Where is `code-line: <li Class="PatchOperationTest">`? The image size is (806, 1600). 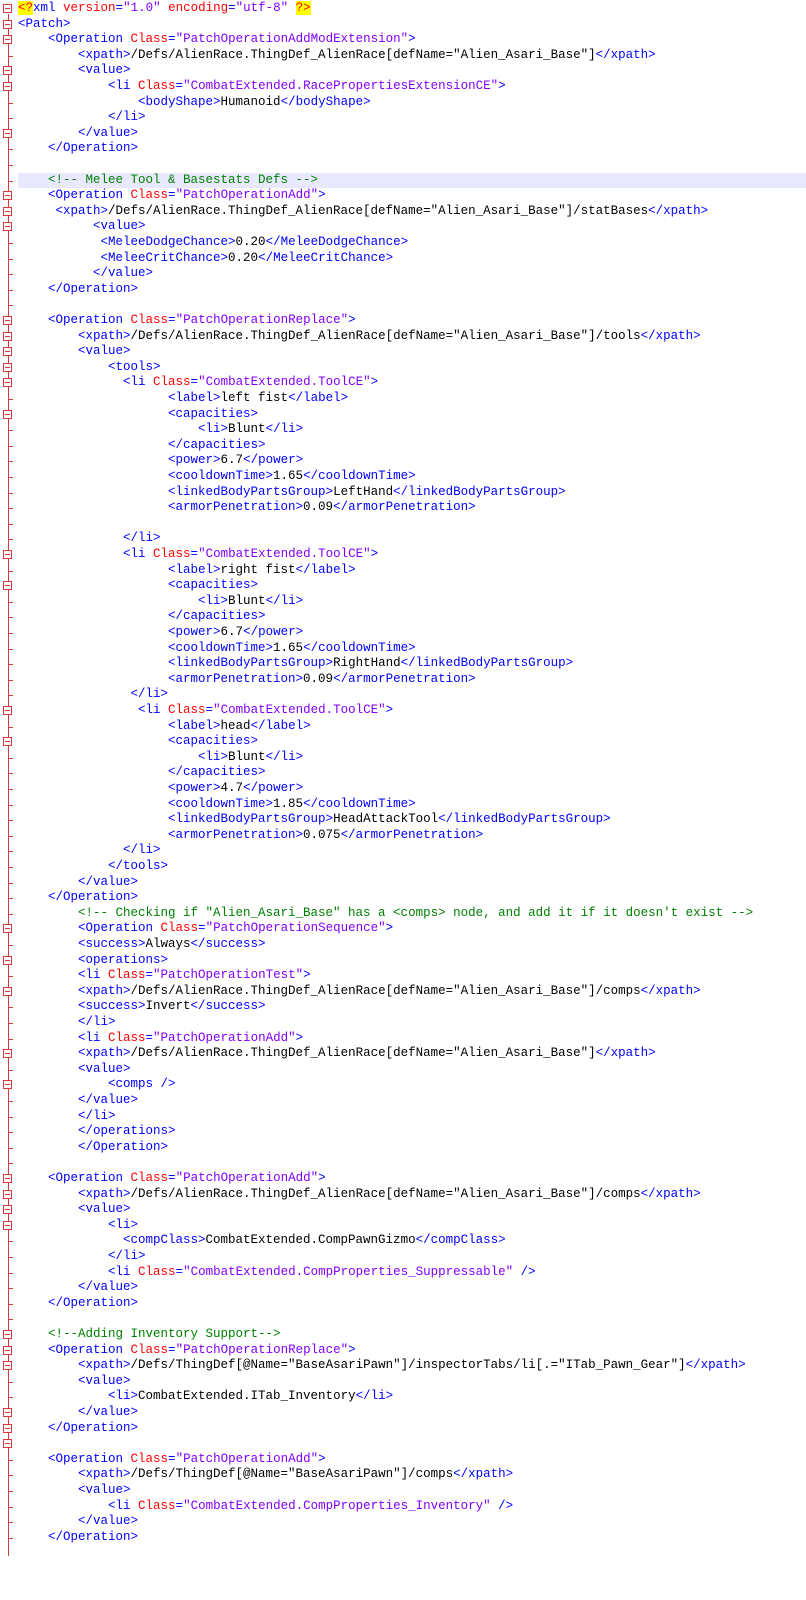
code-line: <li Class="PatchOperationTest"> is located at coordinates (412, 976).